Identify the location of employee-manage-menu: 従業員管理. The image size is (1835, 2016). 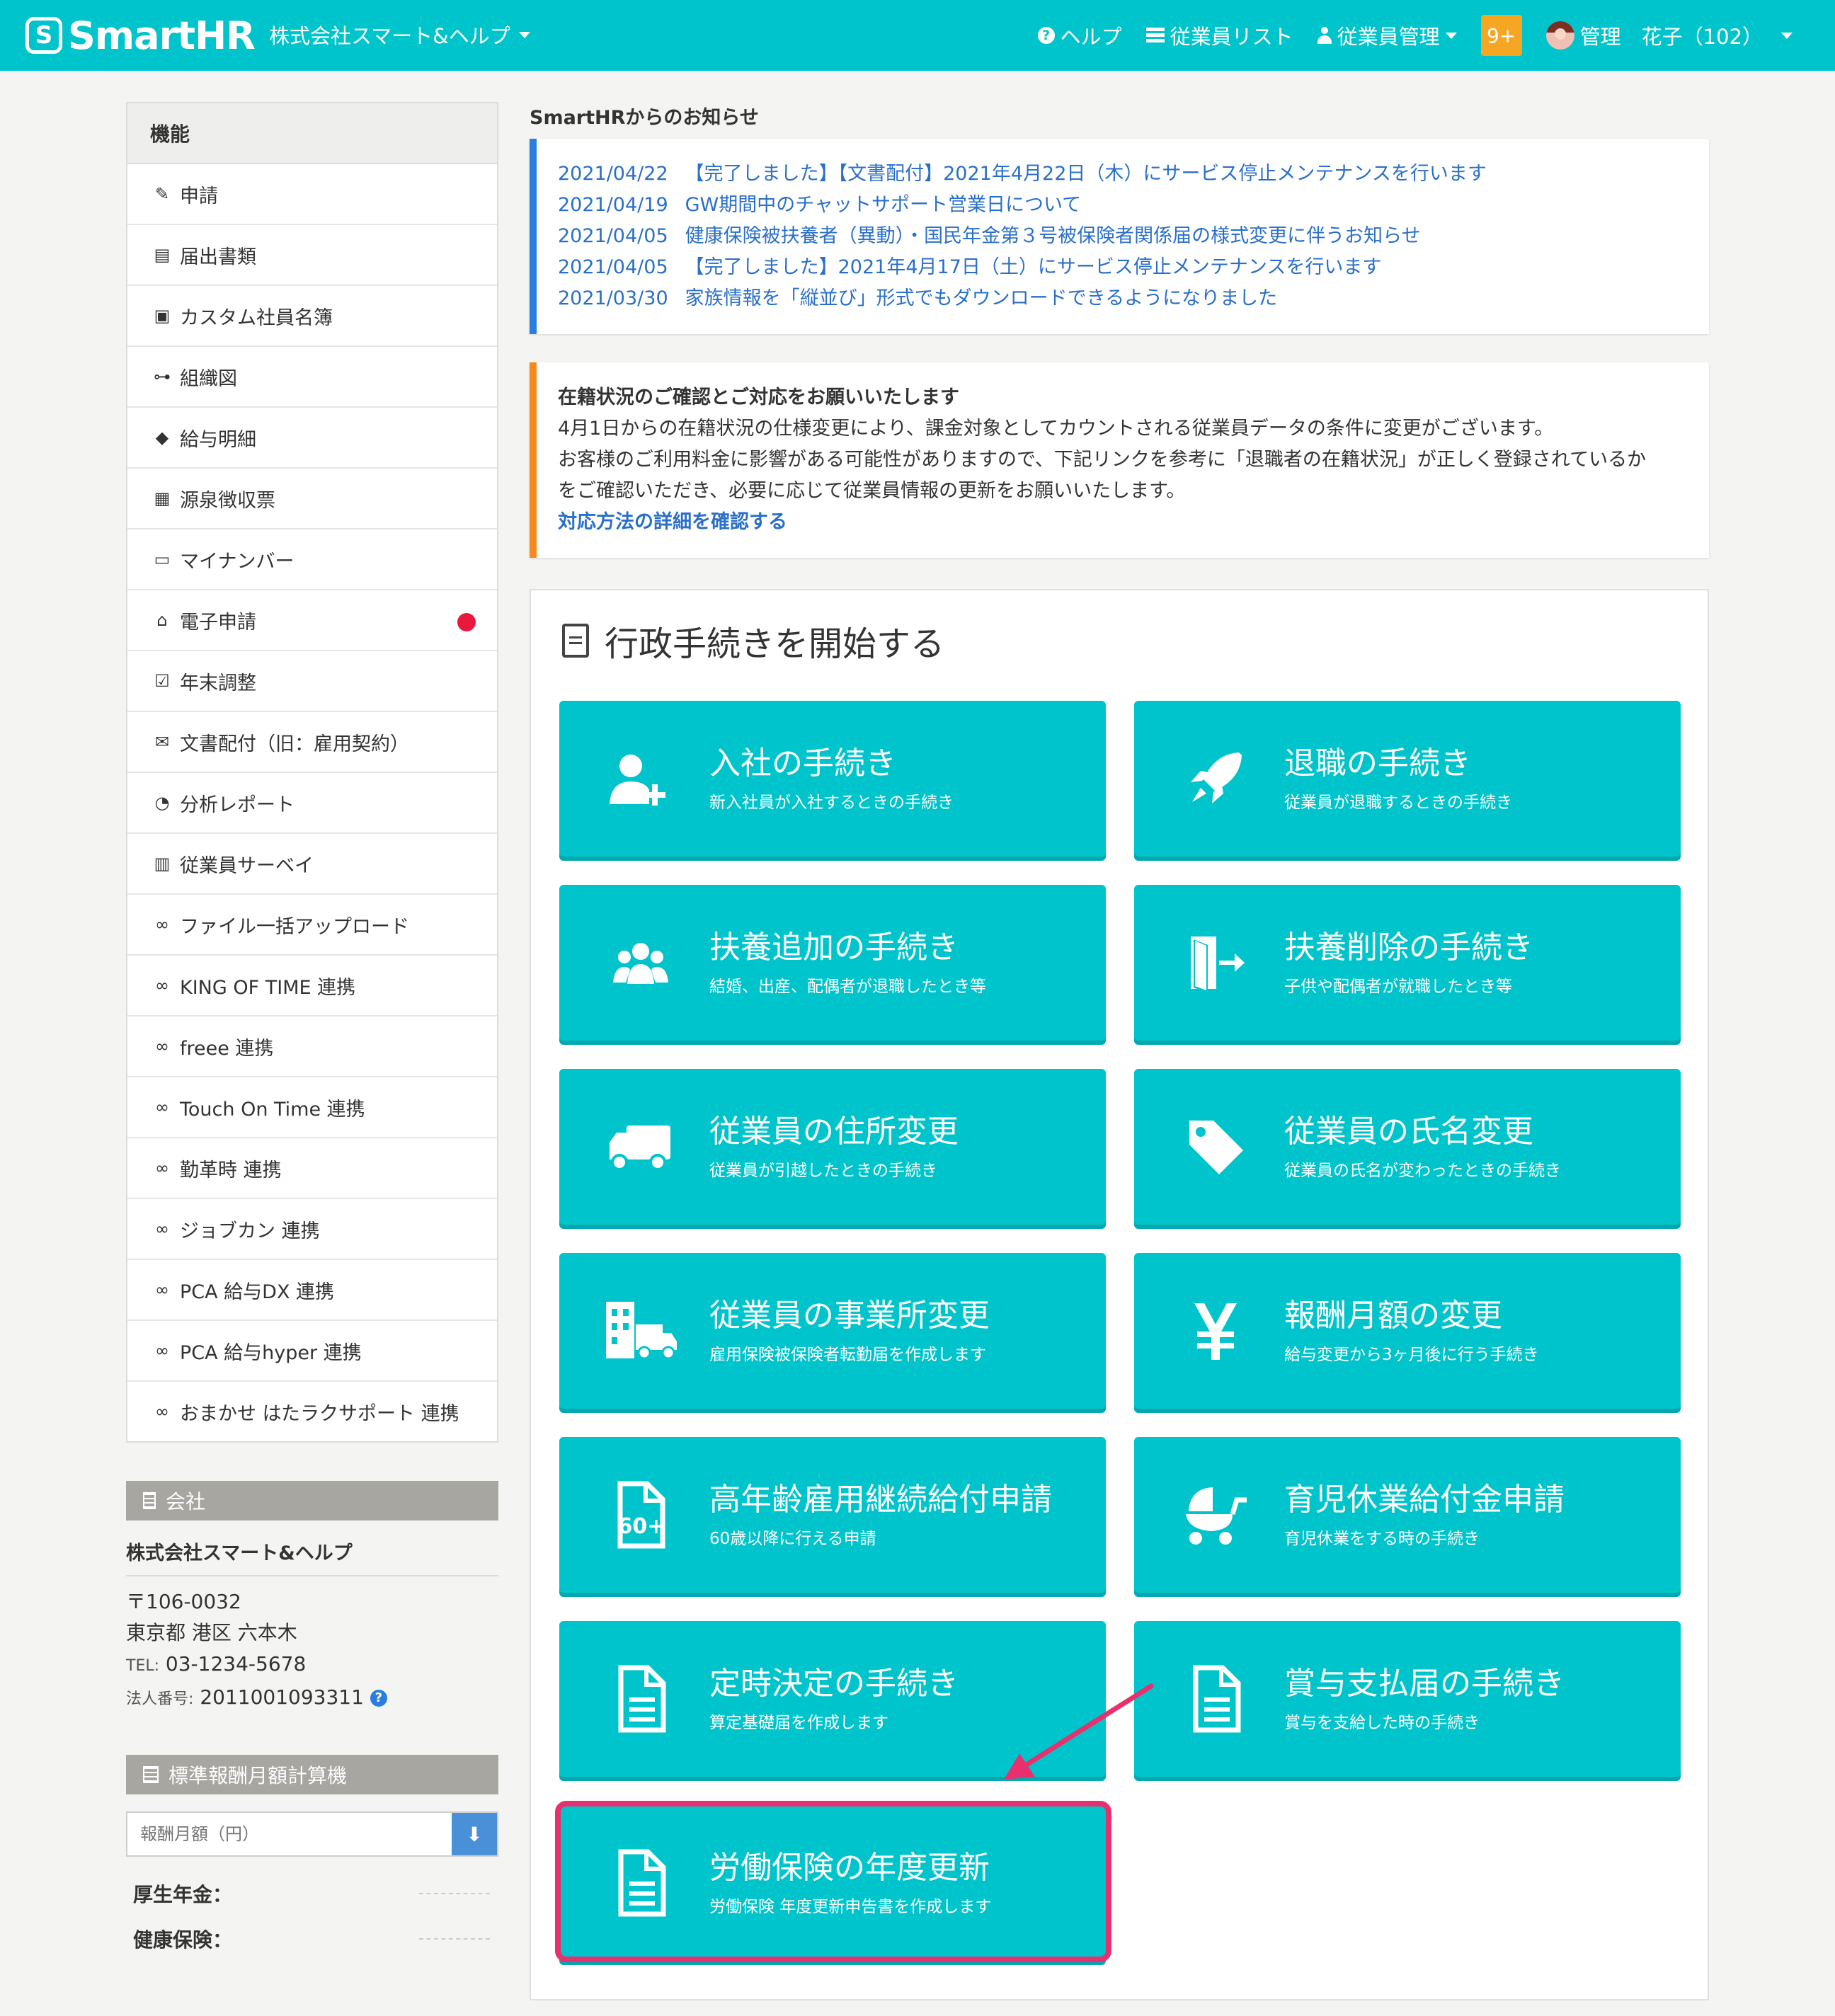
(1387, 35).